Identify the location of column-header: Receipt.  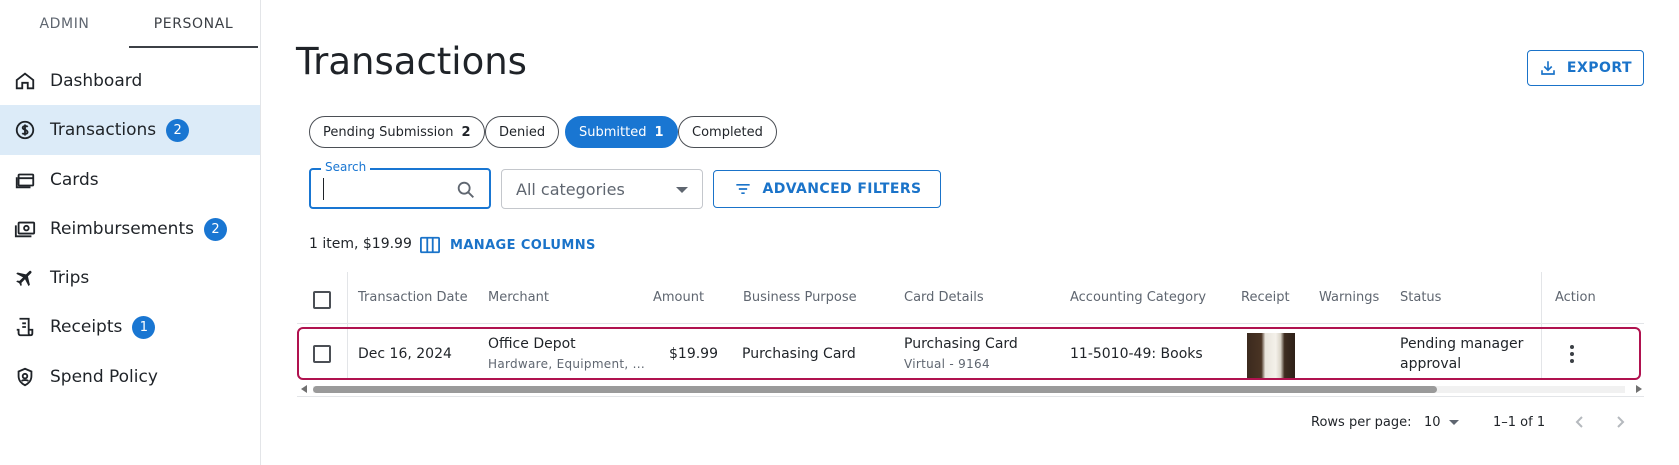
(1265, 297).